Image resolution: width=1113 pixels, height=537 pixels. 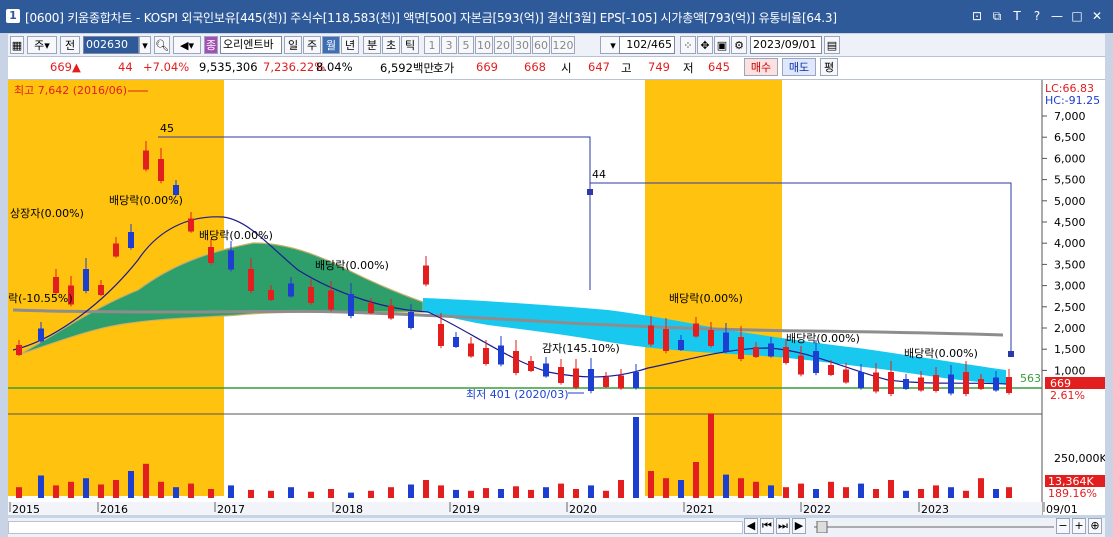 I want to click on grid-icon: ▦, so click(x=17, y=45).